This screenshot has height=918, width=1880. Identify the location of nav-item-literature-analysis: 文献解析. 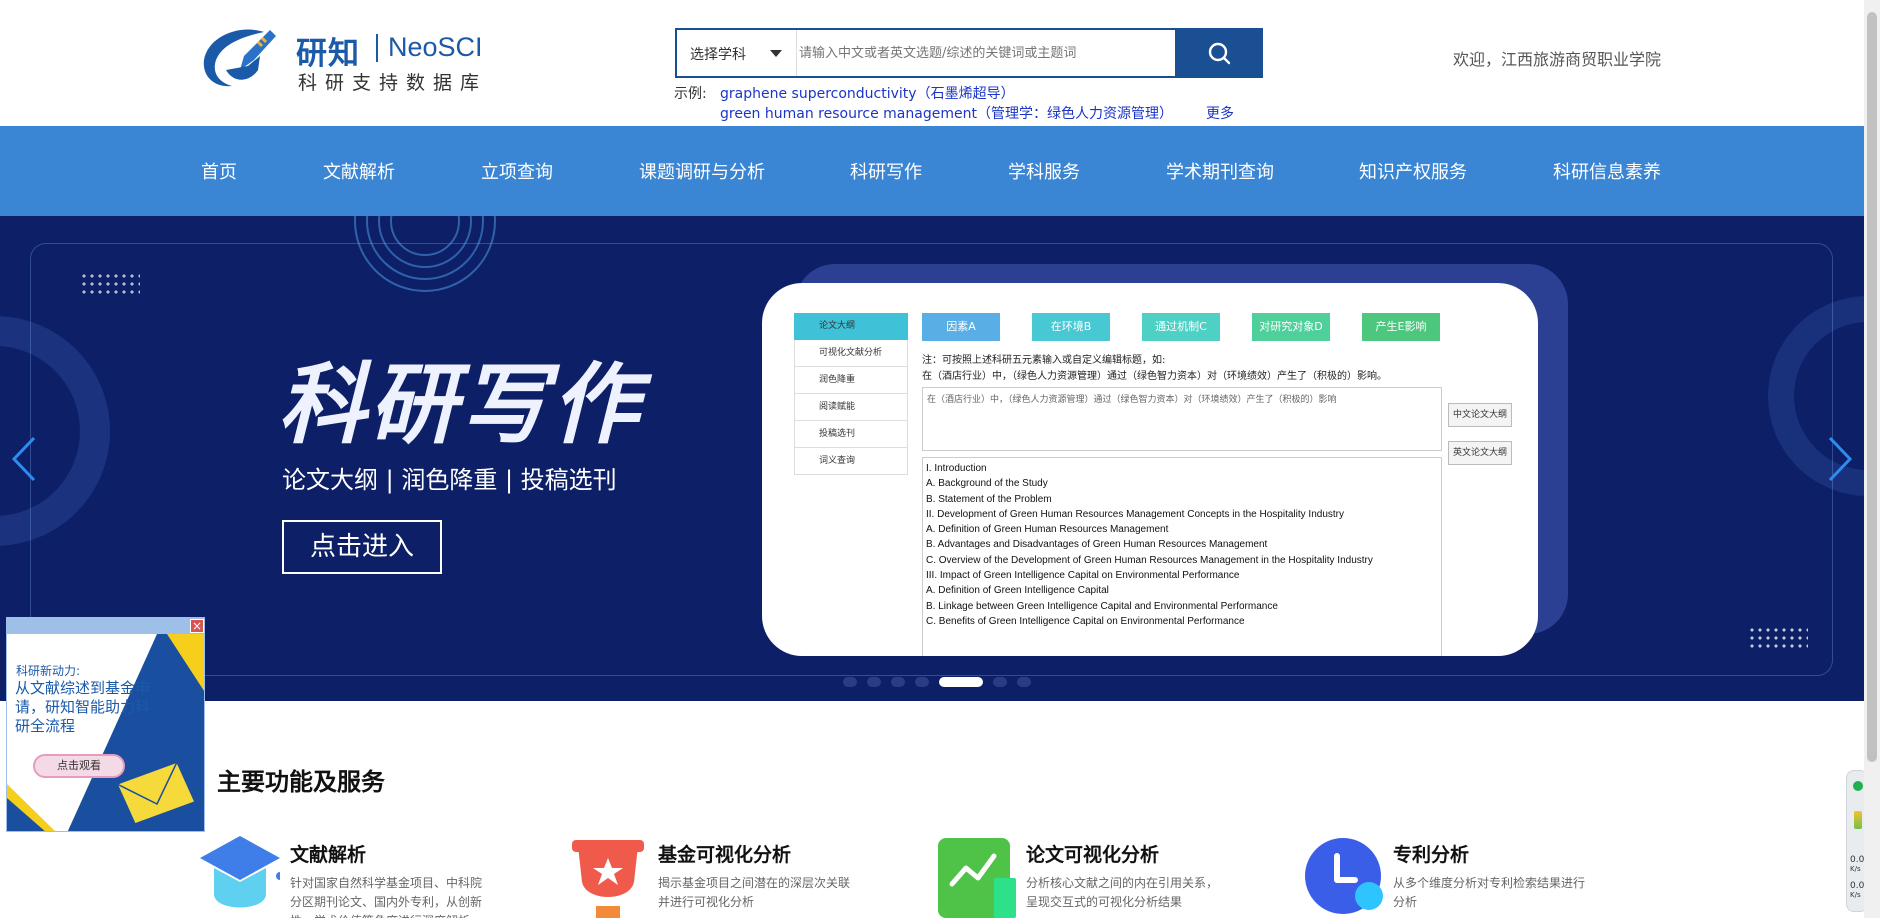
(359, 171).